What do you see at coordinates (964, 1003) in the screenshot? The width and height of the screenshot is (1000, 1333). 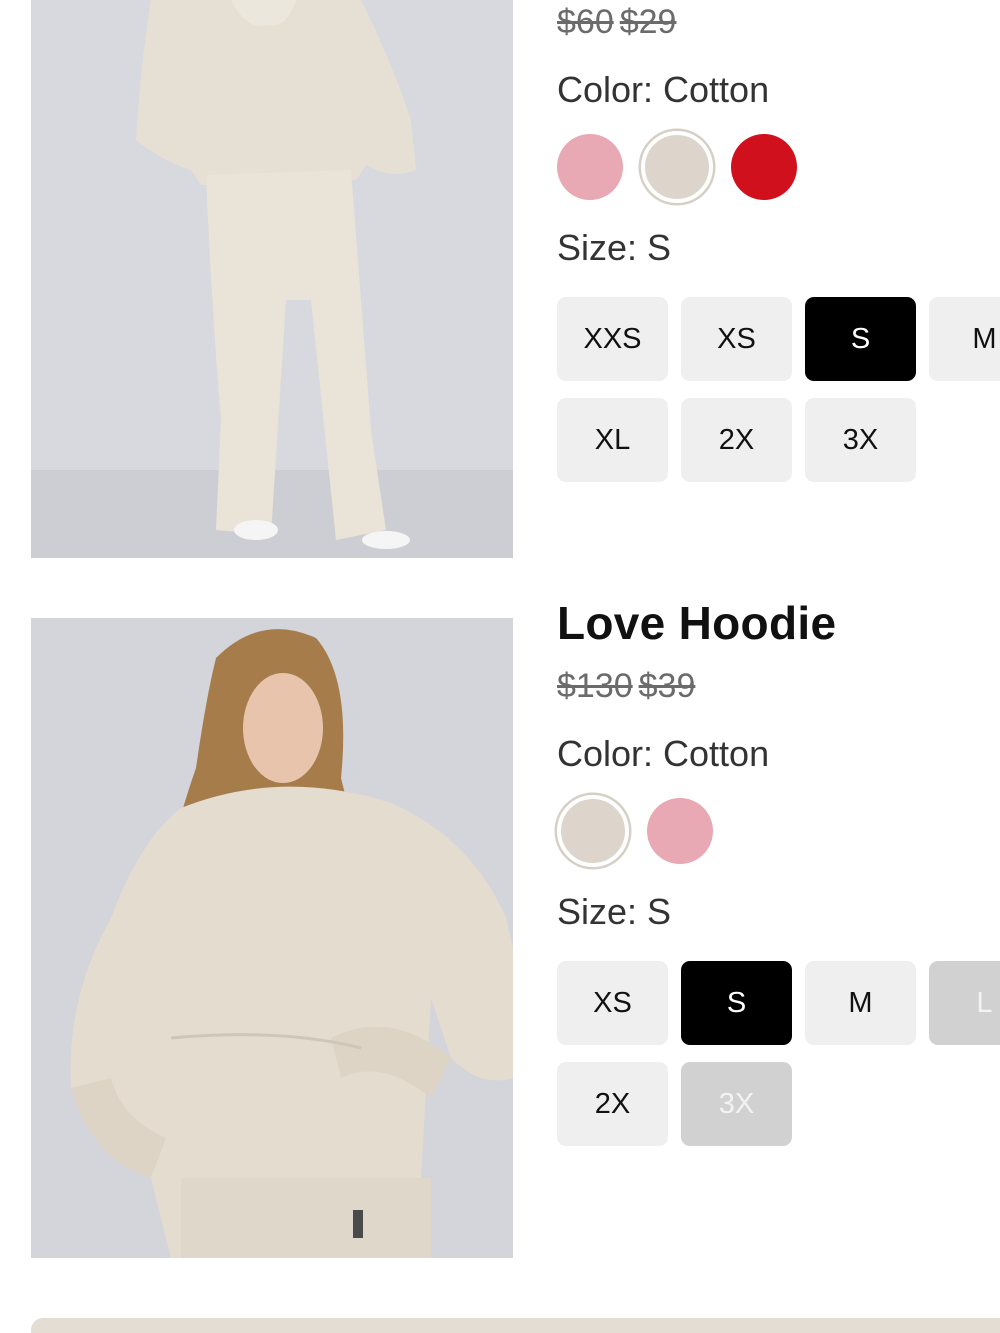 I see `size-button-l: L` at bounding box center [964, 1003].